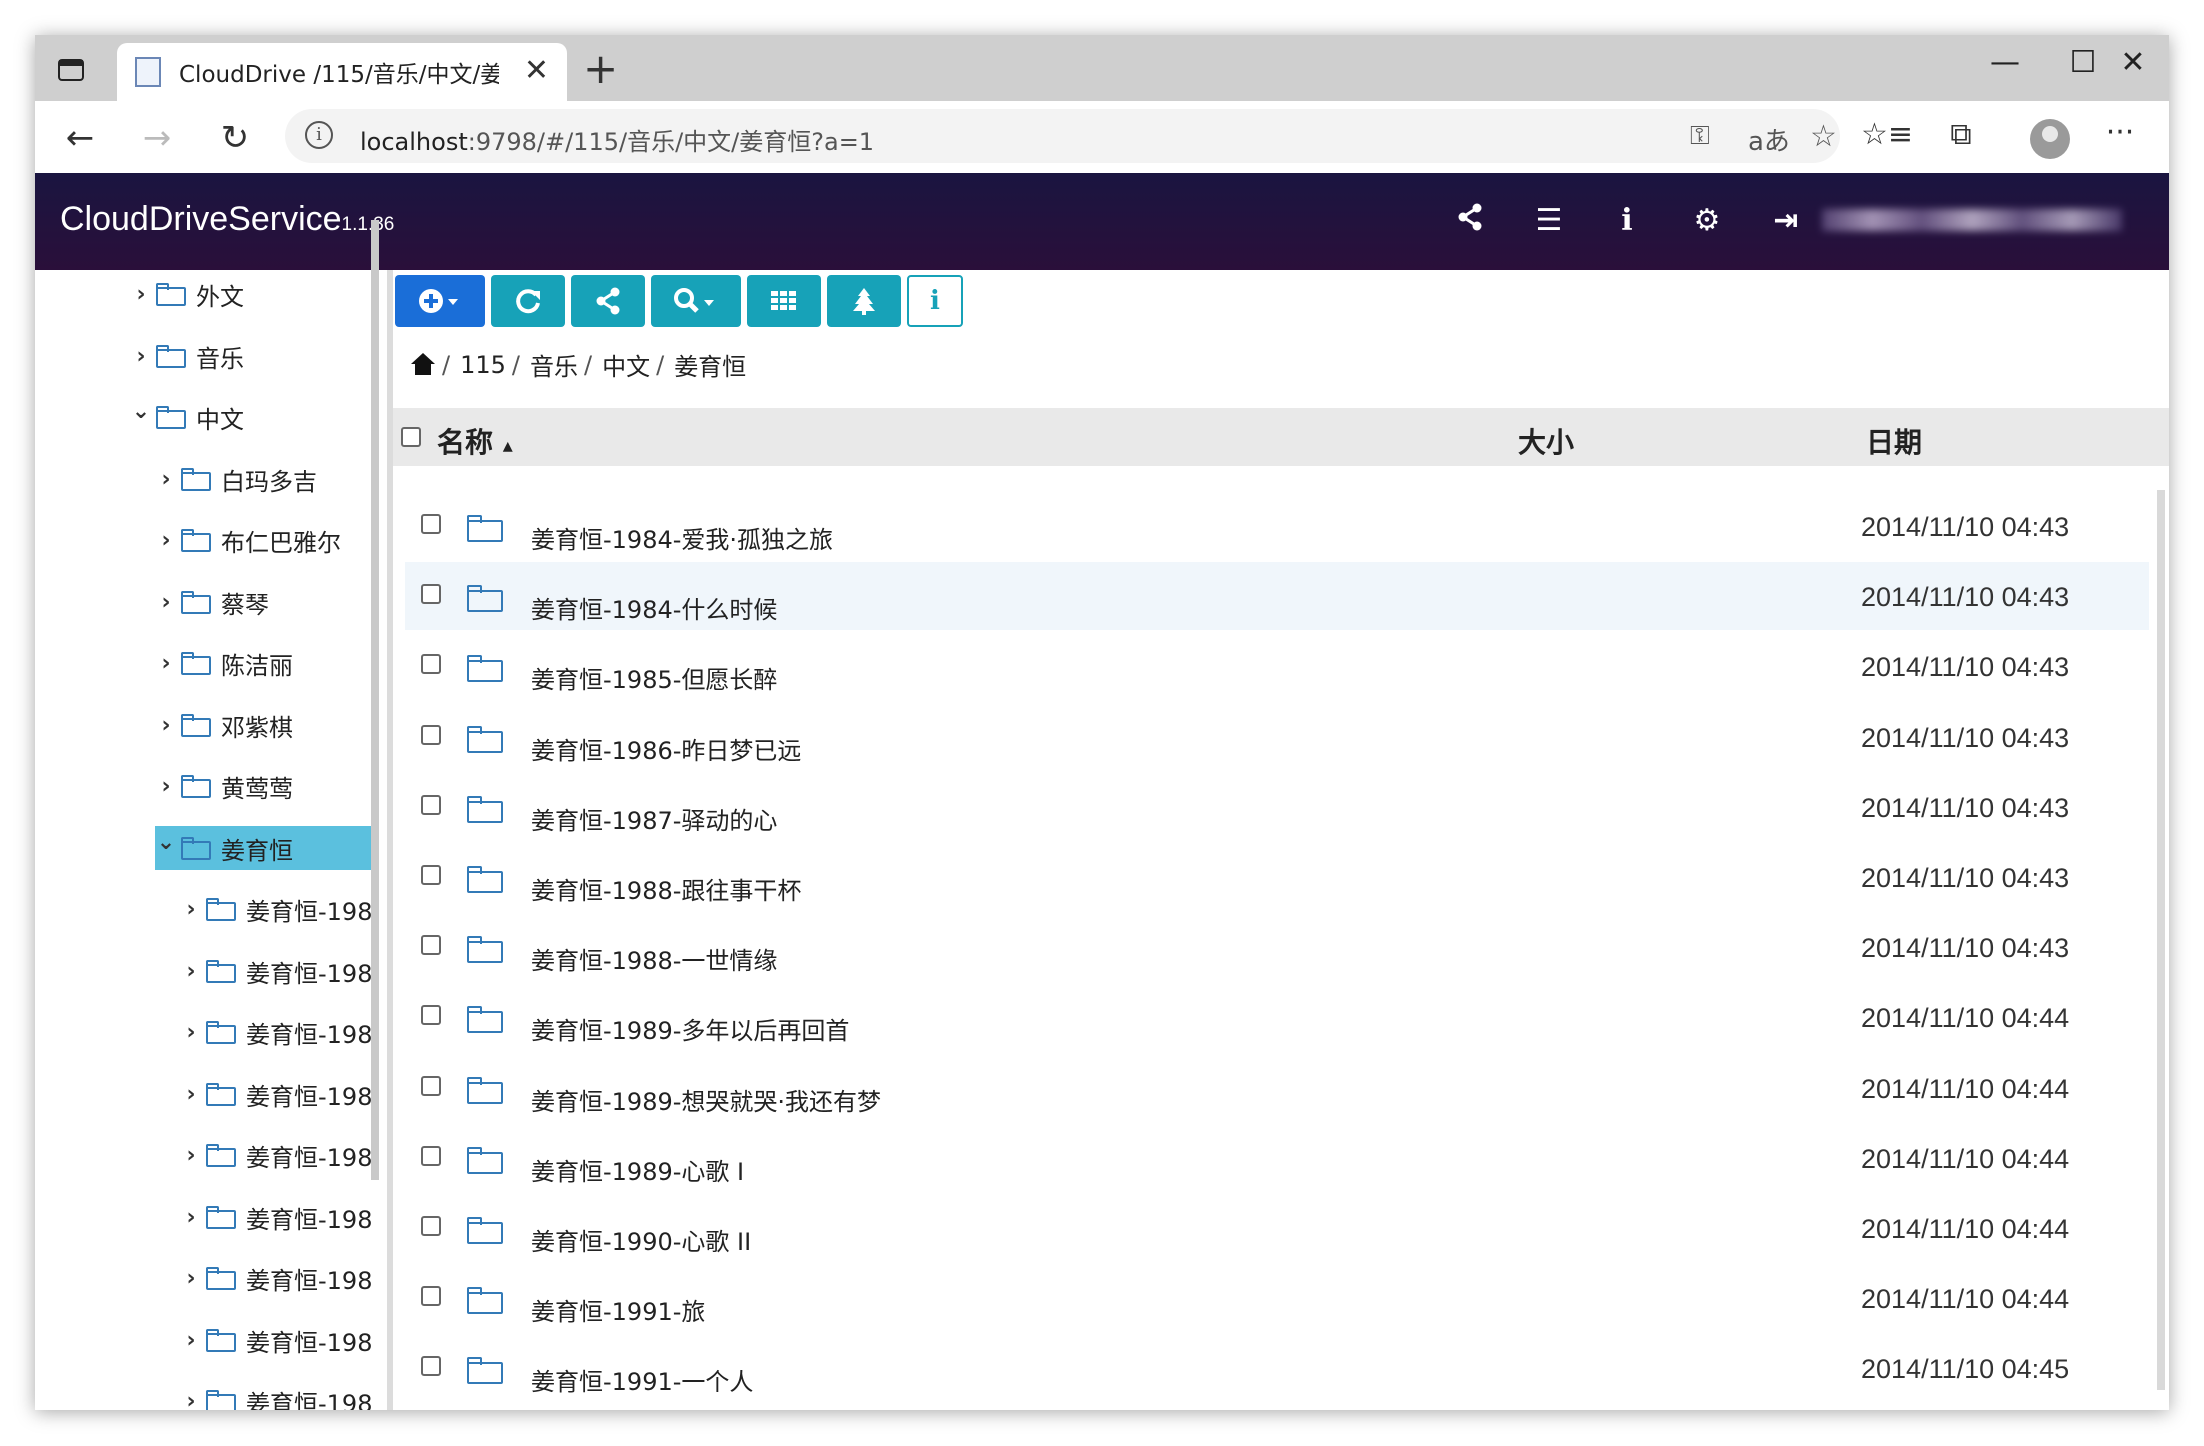 This screenshot has width=2204, height=1446. Describe the element at coordinates (1887, 134) in the screenshot. I see `favorites-icon: ☆≡` at that location.